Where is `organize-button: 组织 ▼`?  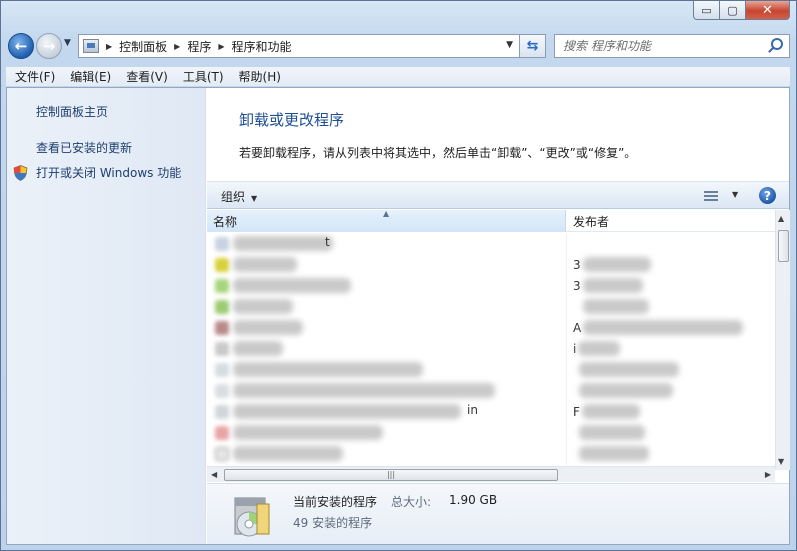
organize-button: 组织 ▼ is located at coordinates (239, 196).